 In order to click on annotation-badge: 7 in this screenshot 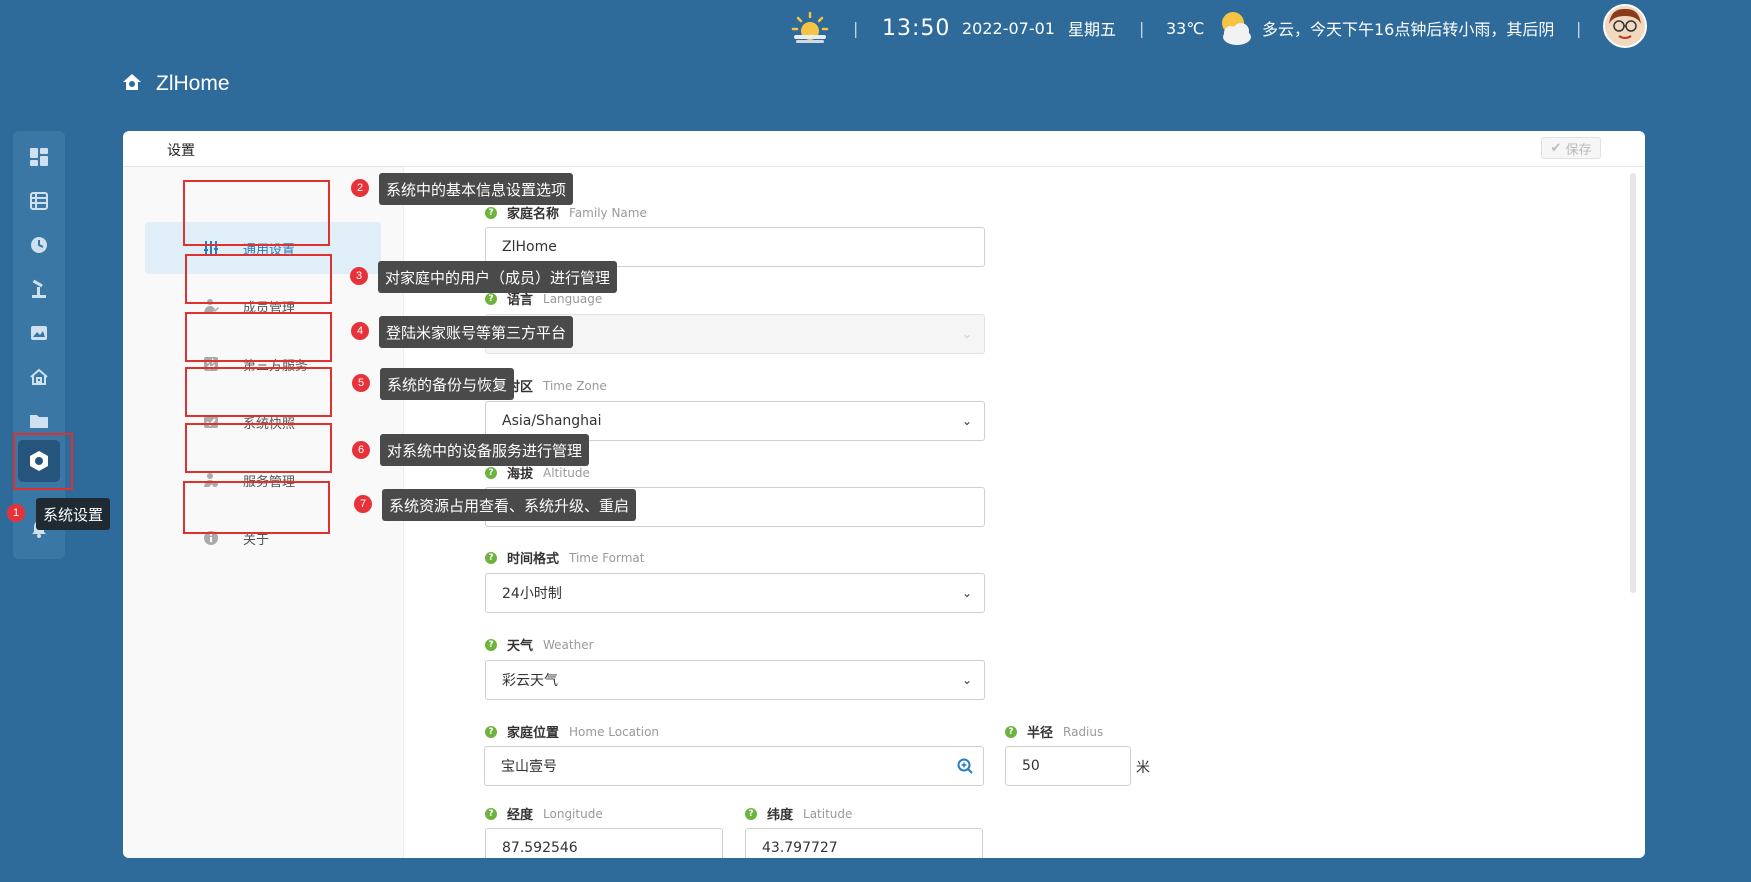, I will do `click(363, 504)`.